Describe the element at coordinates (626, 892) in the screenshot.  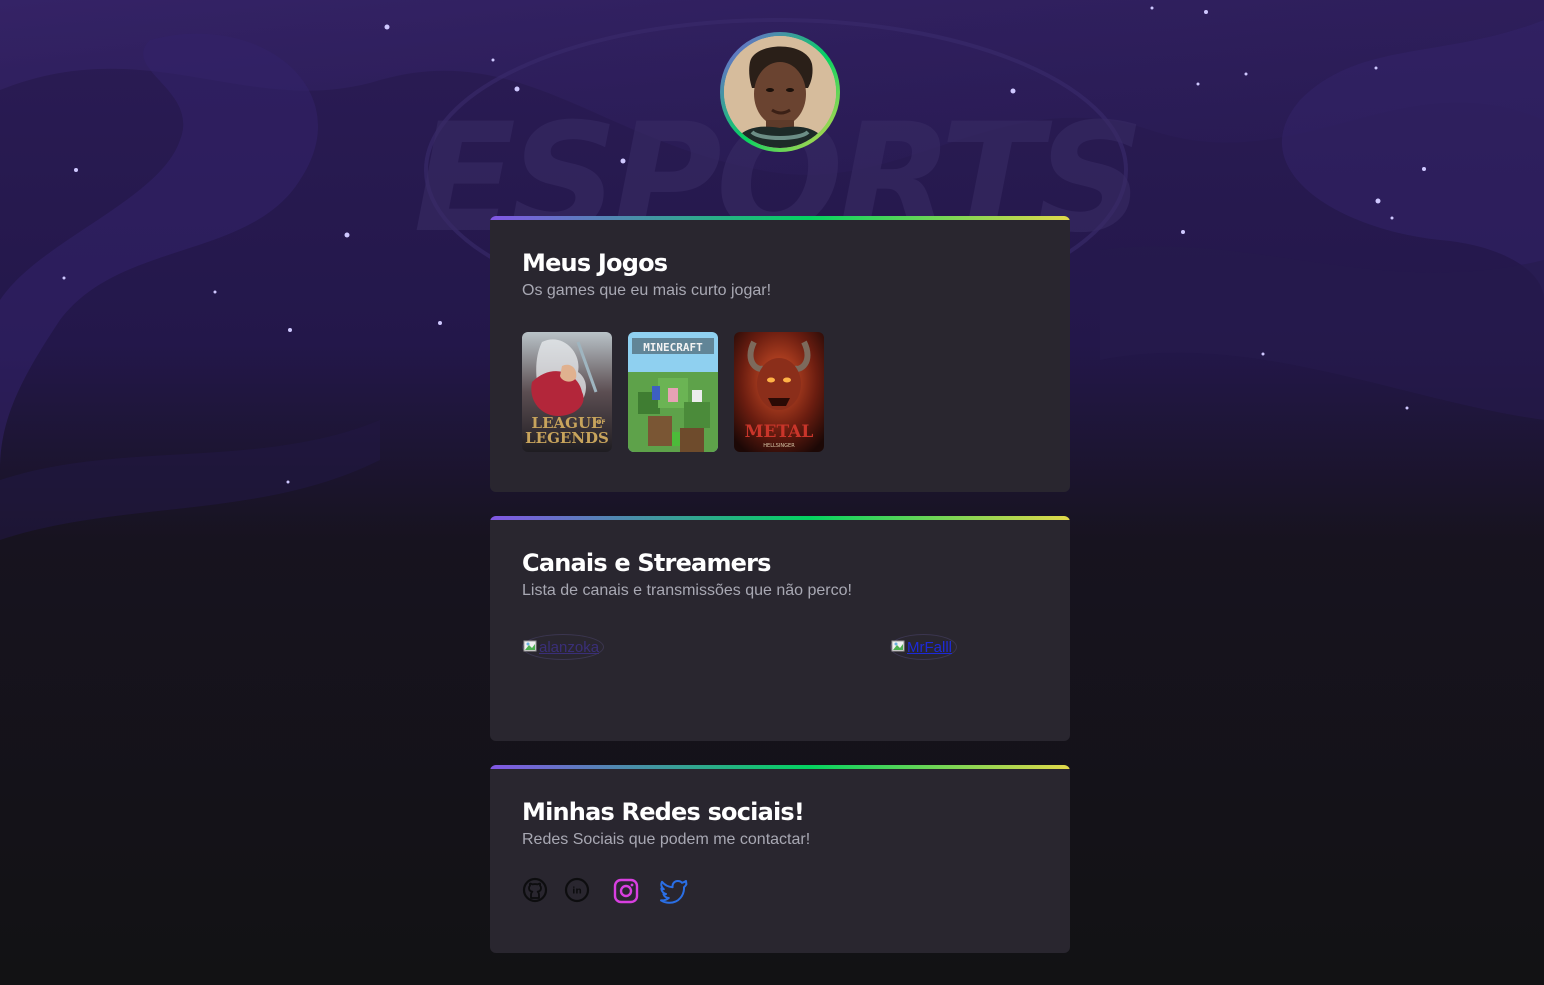
I see `instagram-icon` at that location.